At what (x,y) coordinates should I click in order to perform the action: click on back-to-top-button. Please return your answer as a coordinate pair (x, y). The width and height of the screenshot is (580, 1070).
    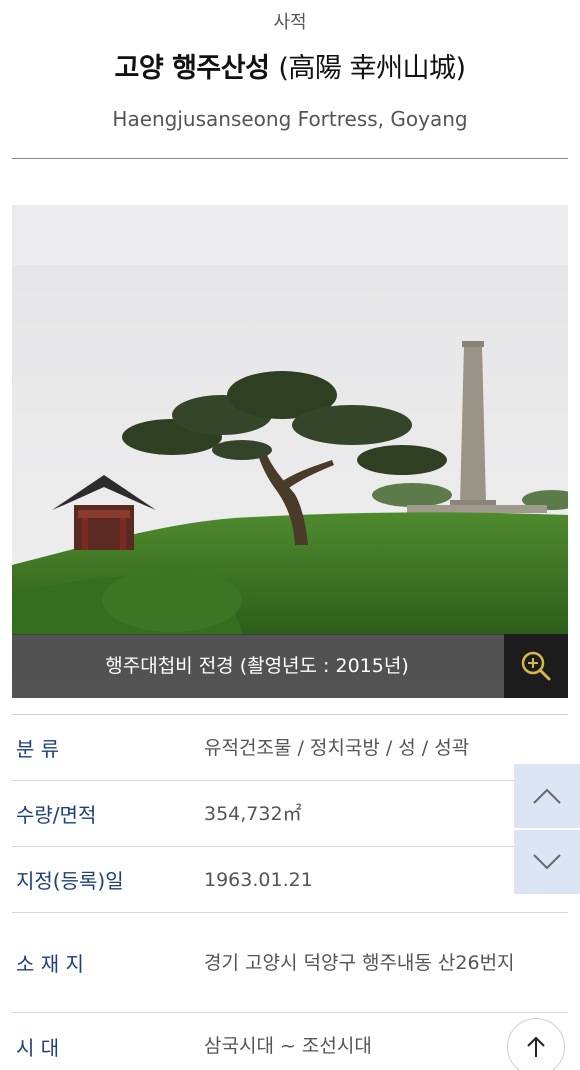
    Looking at the image, I should click on (536, 1044).